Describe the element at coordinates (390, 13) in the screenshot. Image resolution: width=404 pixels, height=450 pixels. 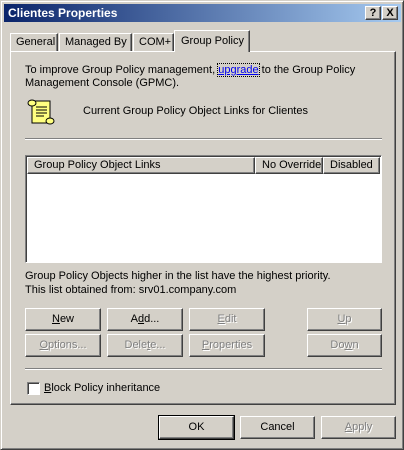
I see `close-button: X` at that location.